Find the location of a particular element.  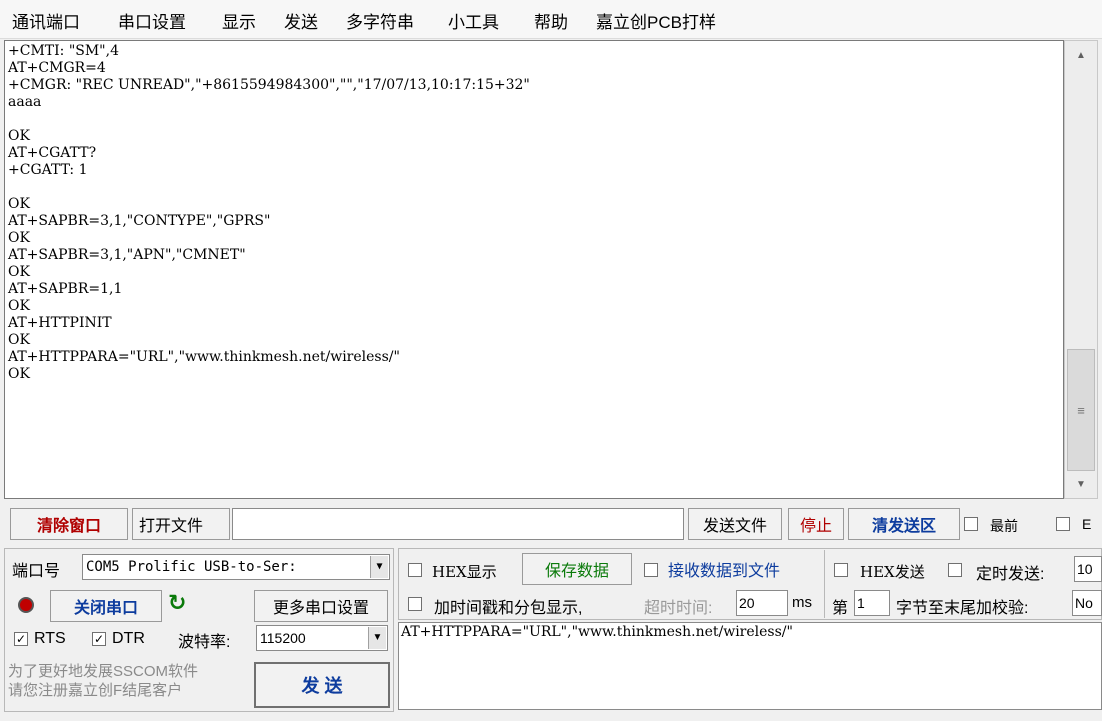

rts-checkbox: ✓ is located at coordinates (21, 639).